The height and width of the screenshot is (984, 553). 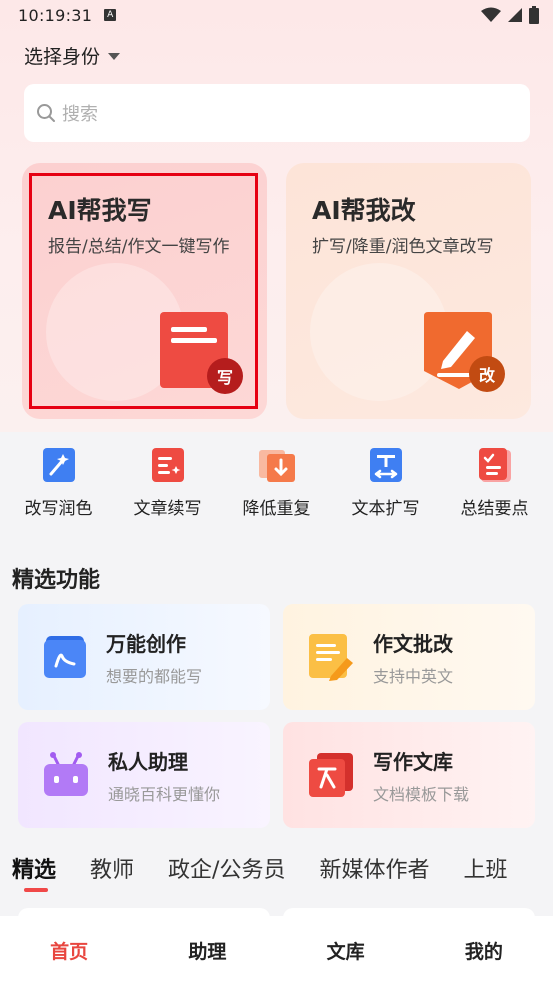 What do you see at coordinates (346, 950) in the screenshot?
I see `nav-library: 文库` at bounding box center [346, 950].